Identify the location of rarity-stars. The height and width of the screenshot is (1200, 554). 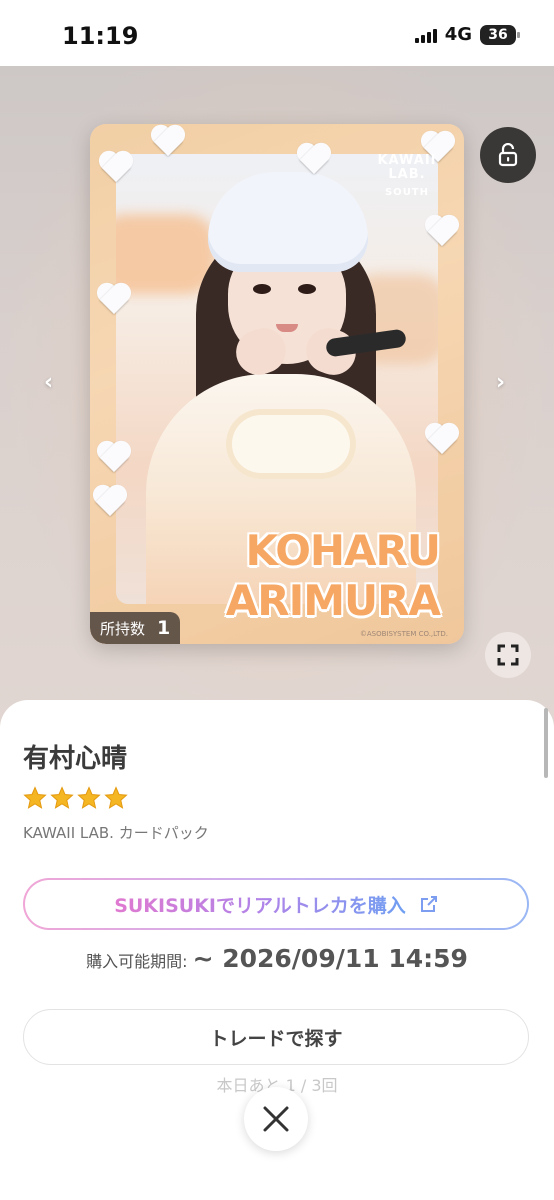
(75, 798).